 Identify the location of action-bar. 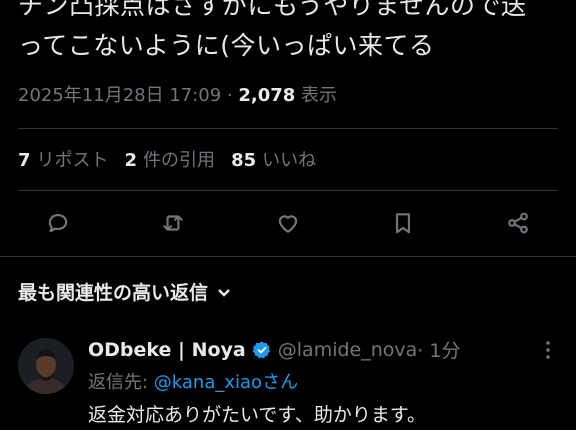
(288, 223).